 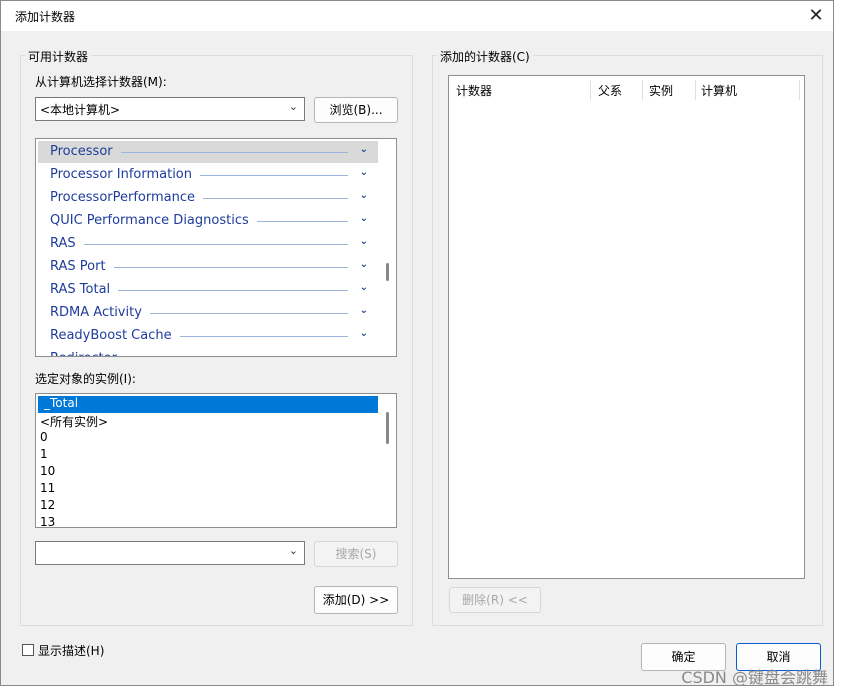 I want to click on counter-item: Processor ⌄, so click(x=208, y=152).